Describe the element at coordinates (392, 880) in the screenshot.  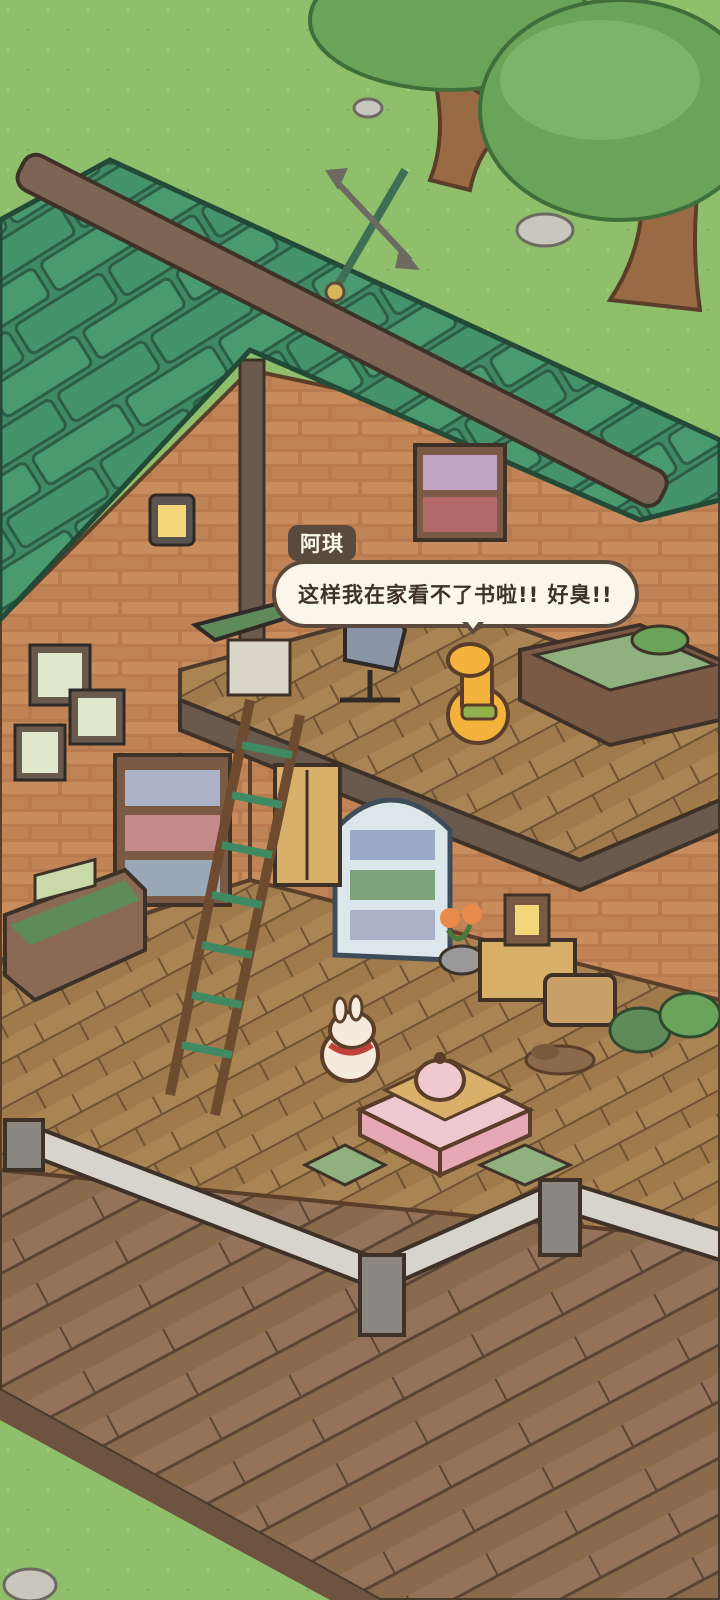
I see `arched-bookcase` at that location.